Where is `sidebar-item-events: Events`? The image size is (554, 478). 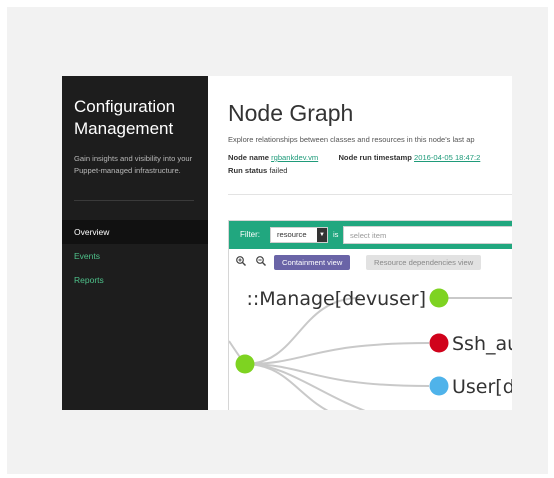 sidebar-item-events: Events is located at coordinates (135, 256).